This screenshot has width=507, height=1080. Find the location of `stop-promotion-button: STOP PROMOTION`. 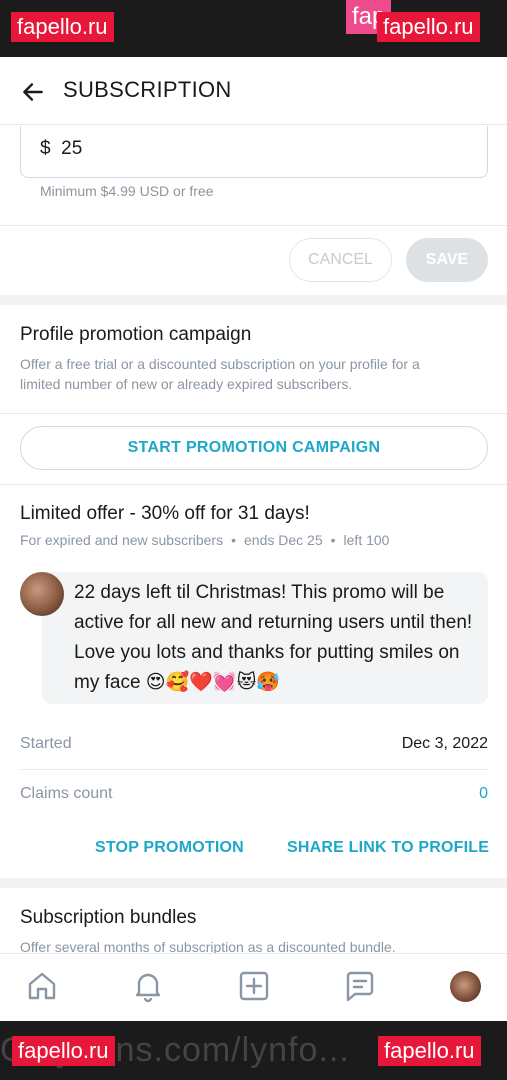

stop-promotion-button: STOP PROMOTION is located at coordinates (169, 848).